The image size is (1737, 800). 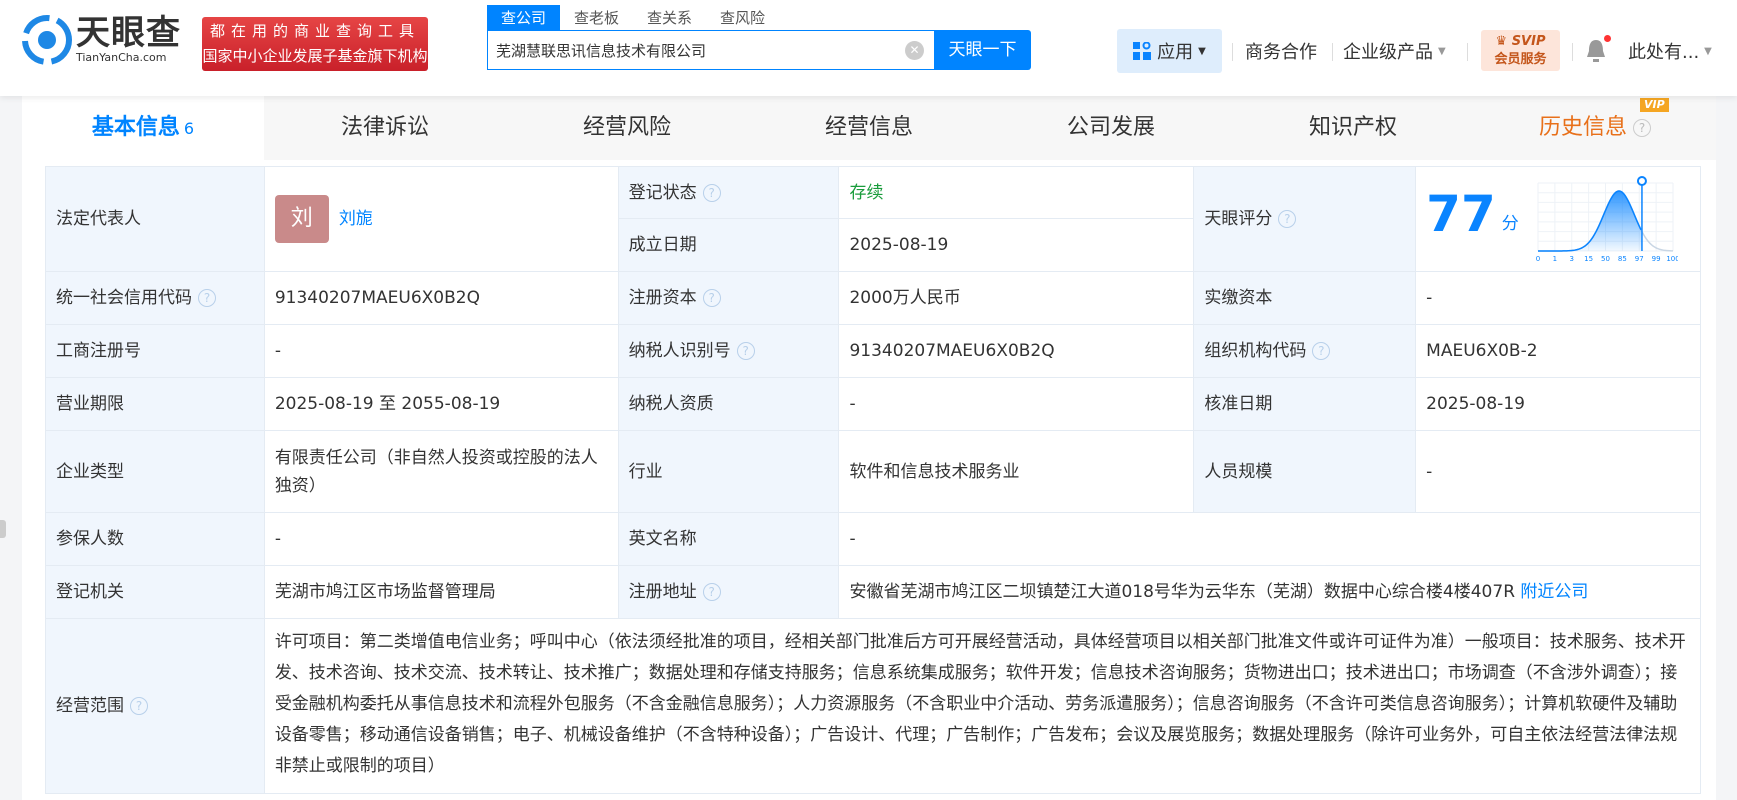 What do you see at coordinates (524, 17) in the screenshot?
I see `search-tab-company: 查公司` at bounding box center [524, 17].